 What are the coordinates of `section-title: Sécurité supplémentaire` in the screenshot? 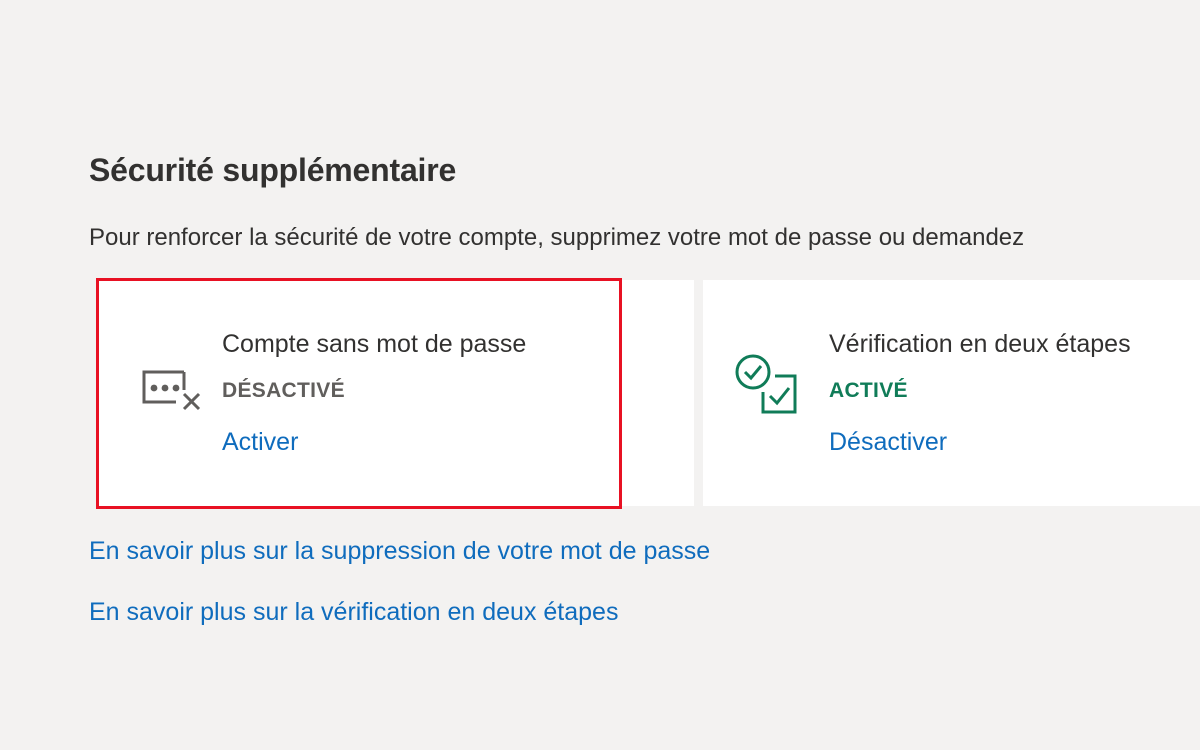 It's located at (273, 170).